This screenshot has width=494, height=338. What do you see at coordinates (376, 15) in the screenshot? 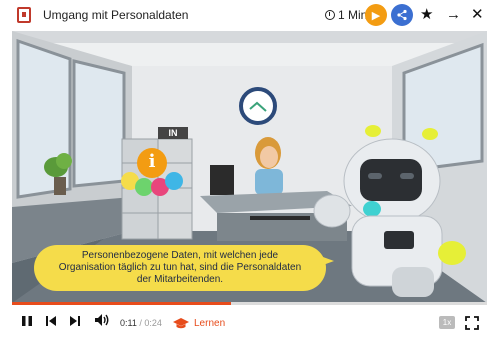
I see `play-circle-icon: ▶` at bounding box center [376, 15].